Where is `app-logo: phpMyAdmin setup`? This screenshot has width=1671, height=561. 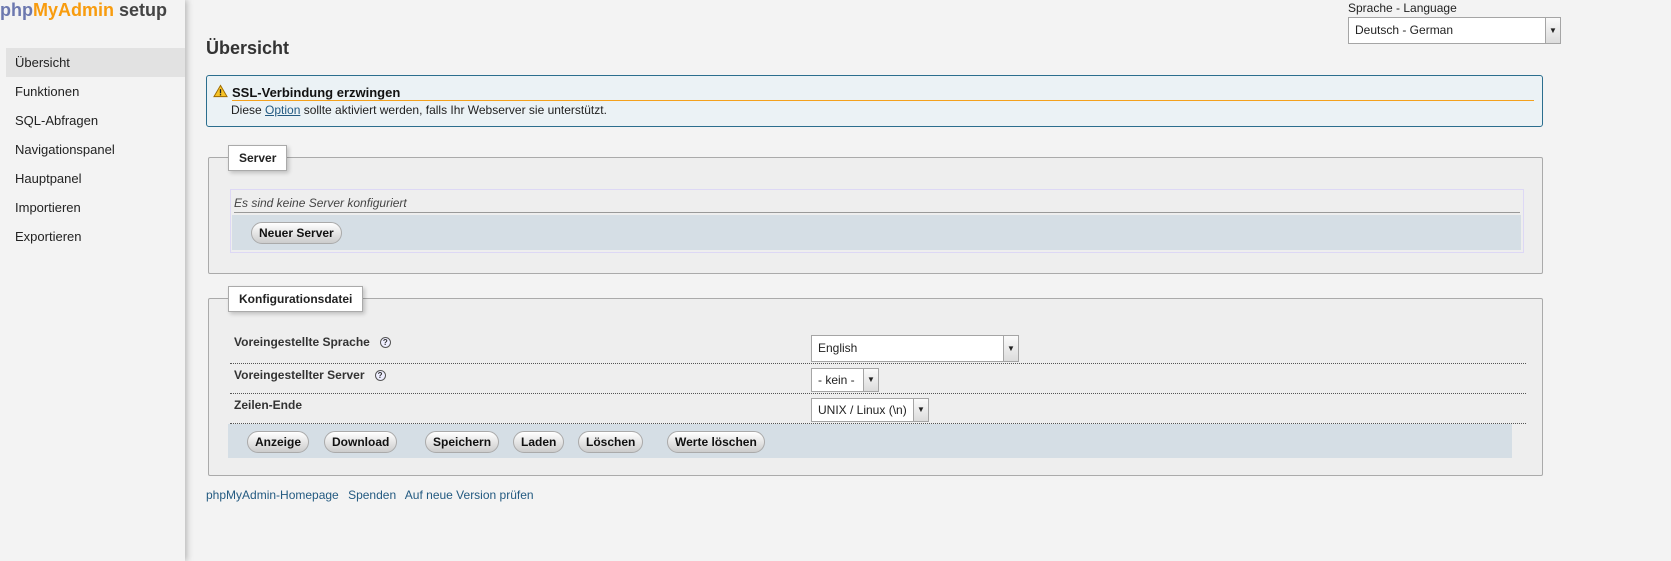
app-logo: phpMyAdmin setup is located at coordinates (83, 10).